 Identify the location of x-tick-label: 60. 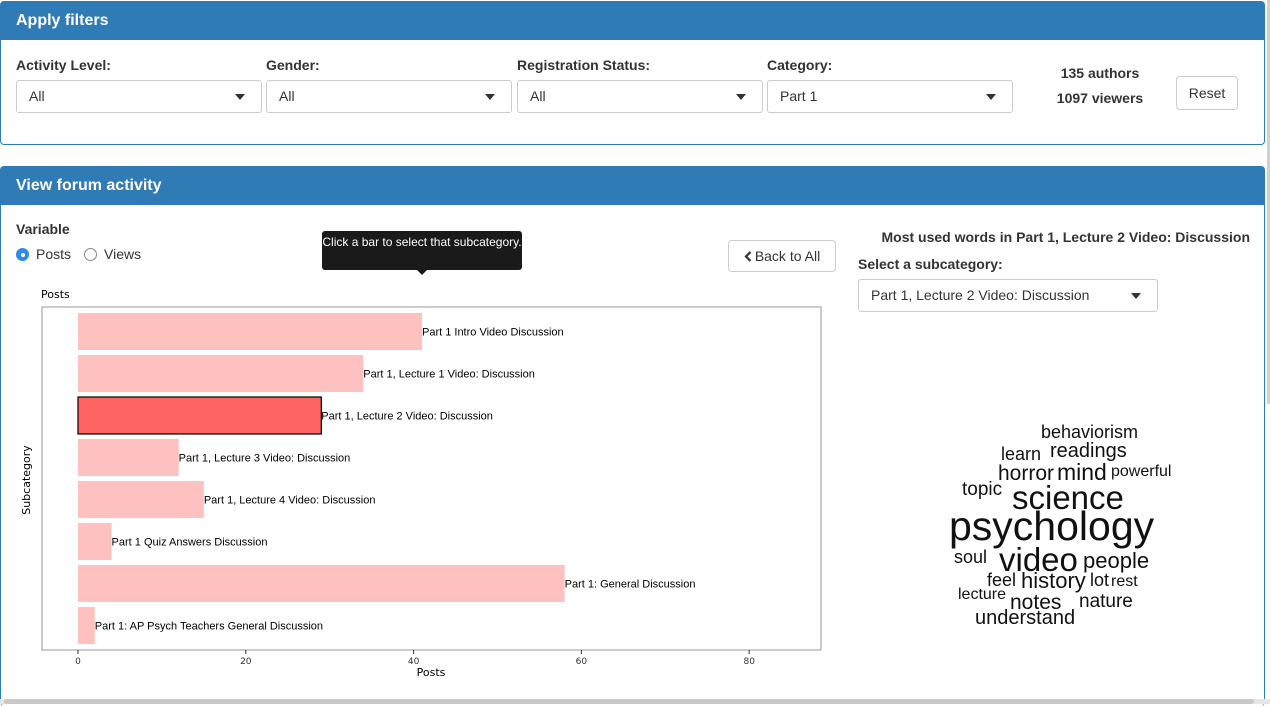
(582, 662).